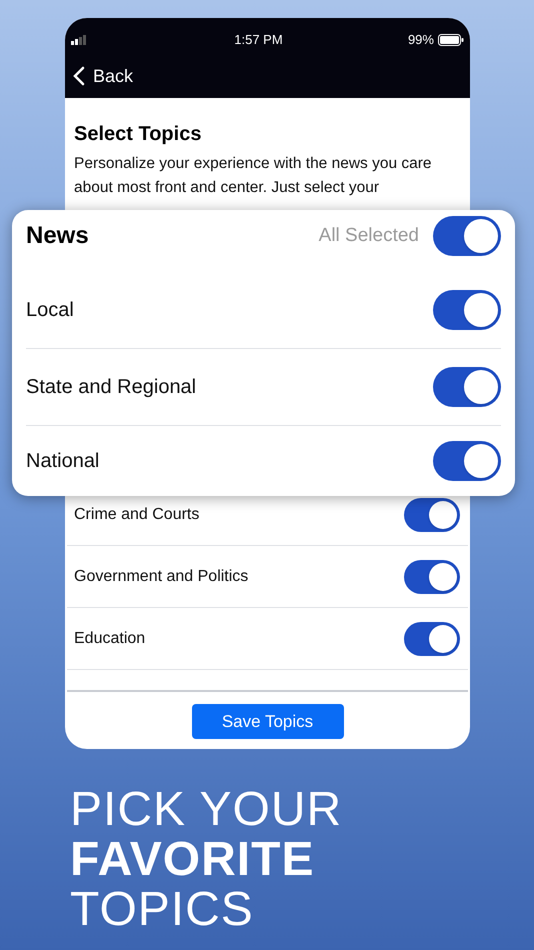 The image size is (534, 950). I want to click on headline-text: PICK YOUR, so click(206, 810).